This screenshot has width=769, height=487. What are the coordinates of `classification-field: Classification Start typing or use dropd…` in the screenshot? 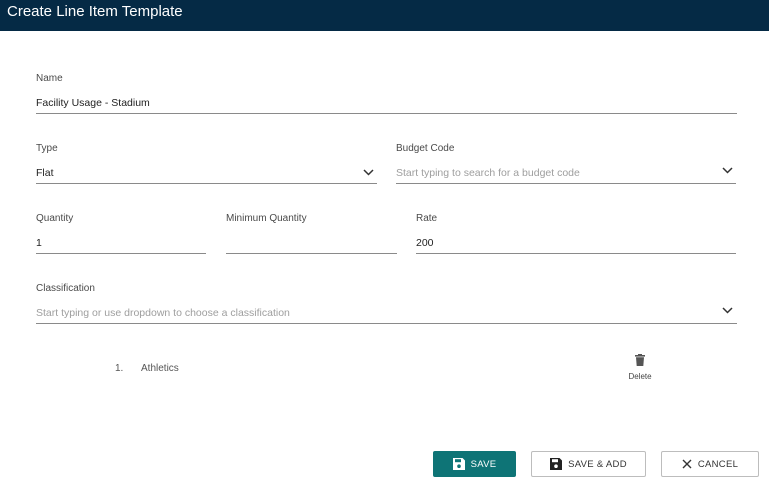 It's located at (386, 303).